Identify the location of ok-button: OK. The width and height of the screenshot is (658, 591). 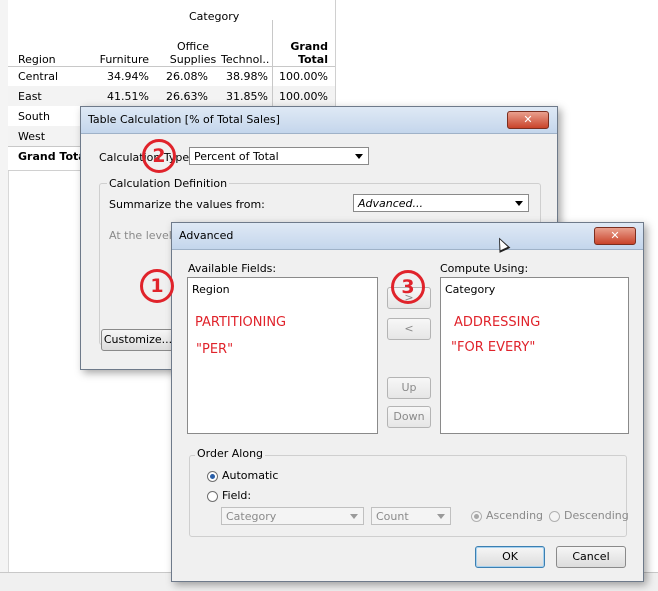
(510, 557).